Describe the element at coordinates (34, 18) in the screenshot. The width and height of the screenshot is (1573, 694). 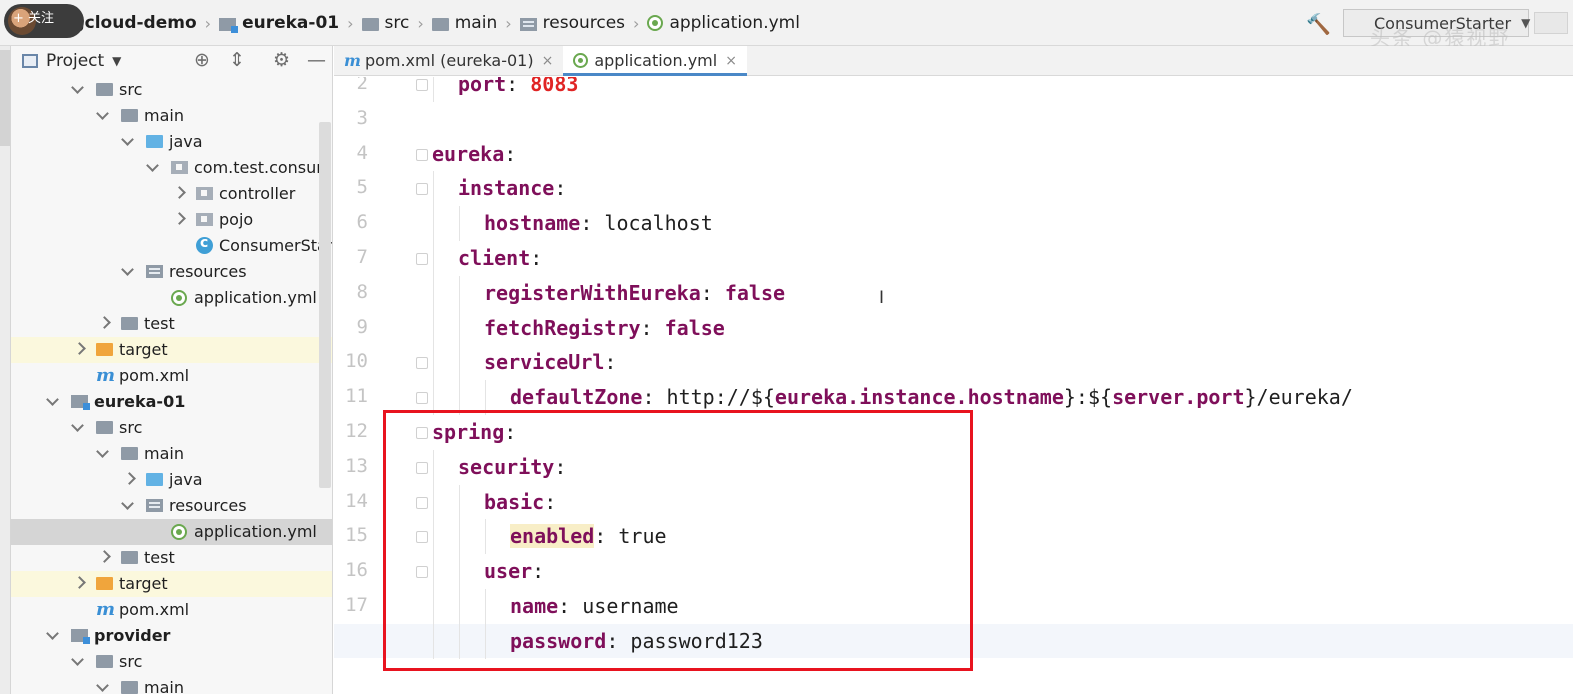
I see `follow-label: + 关注` at that location.